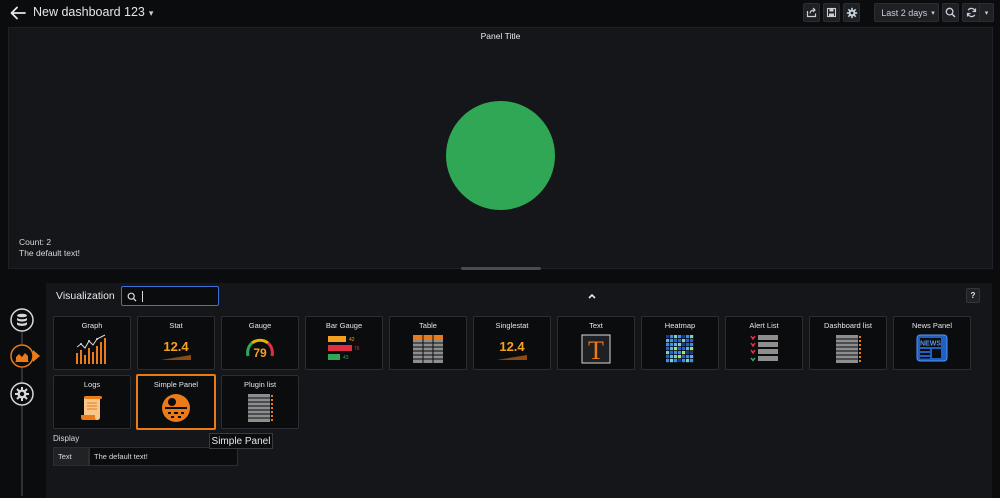 The width and height of the screenshot is (1000, 498). Describe the element at coordinates (680, 325) in the screenshot. I see `plugin-label: Heatmap` at that location.